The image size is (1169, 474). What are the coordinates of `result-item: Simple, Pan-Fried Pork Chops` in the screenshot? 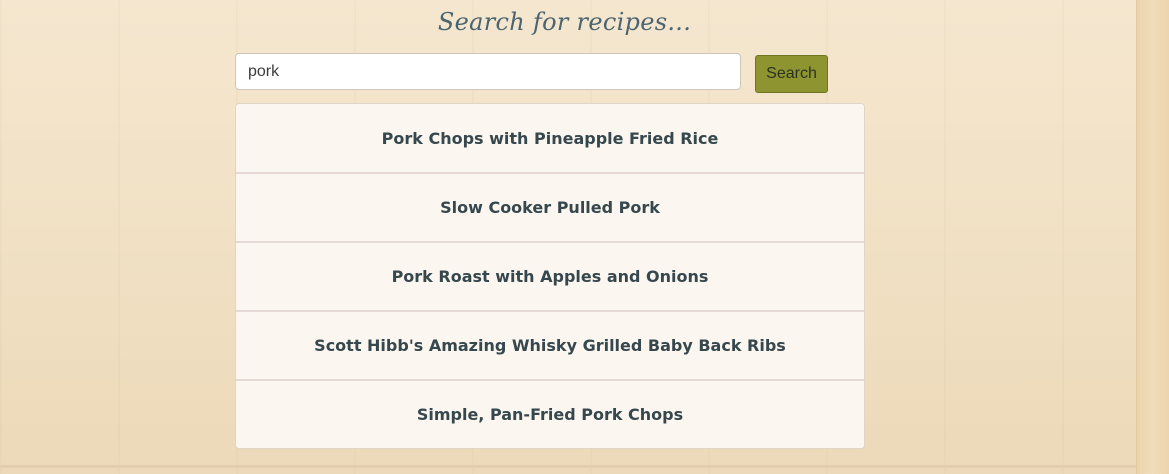 It's located at (550, 413).